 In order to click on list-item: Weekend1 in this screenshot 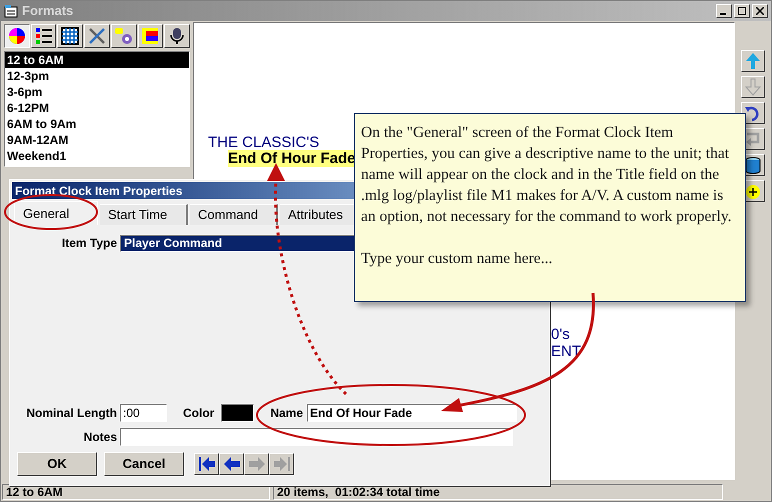, I will do `click(97, 156)`.